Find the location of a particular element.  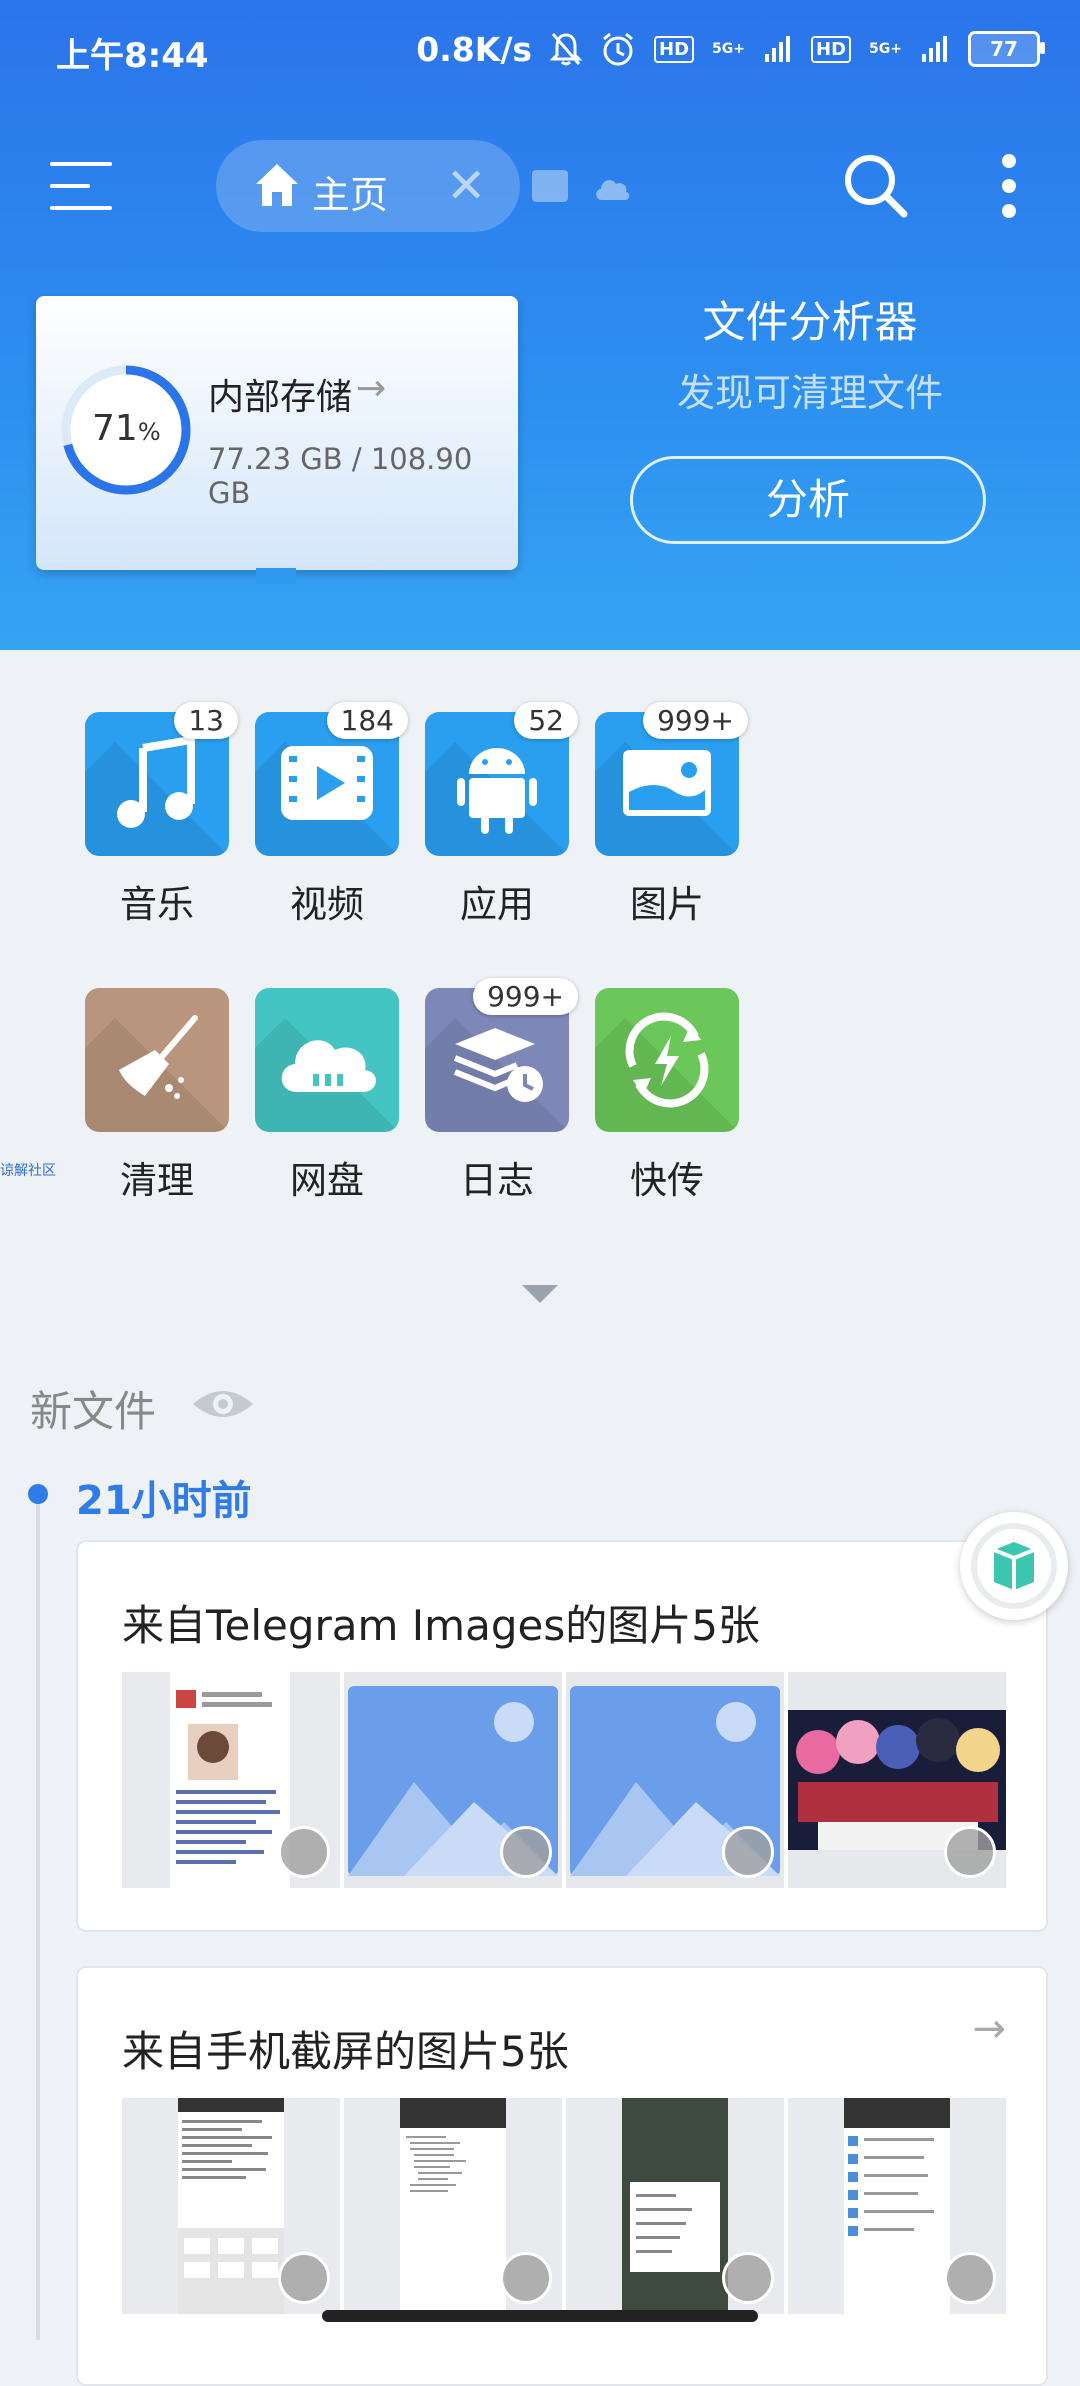

floating-box-button is located at coordinates (1014, 1566).